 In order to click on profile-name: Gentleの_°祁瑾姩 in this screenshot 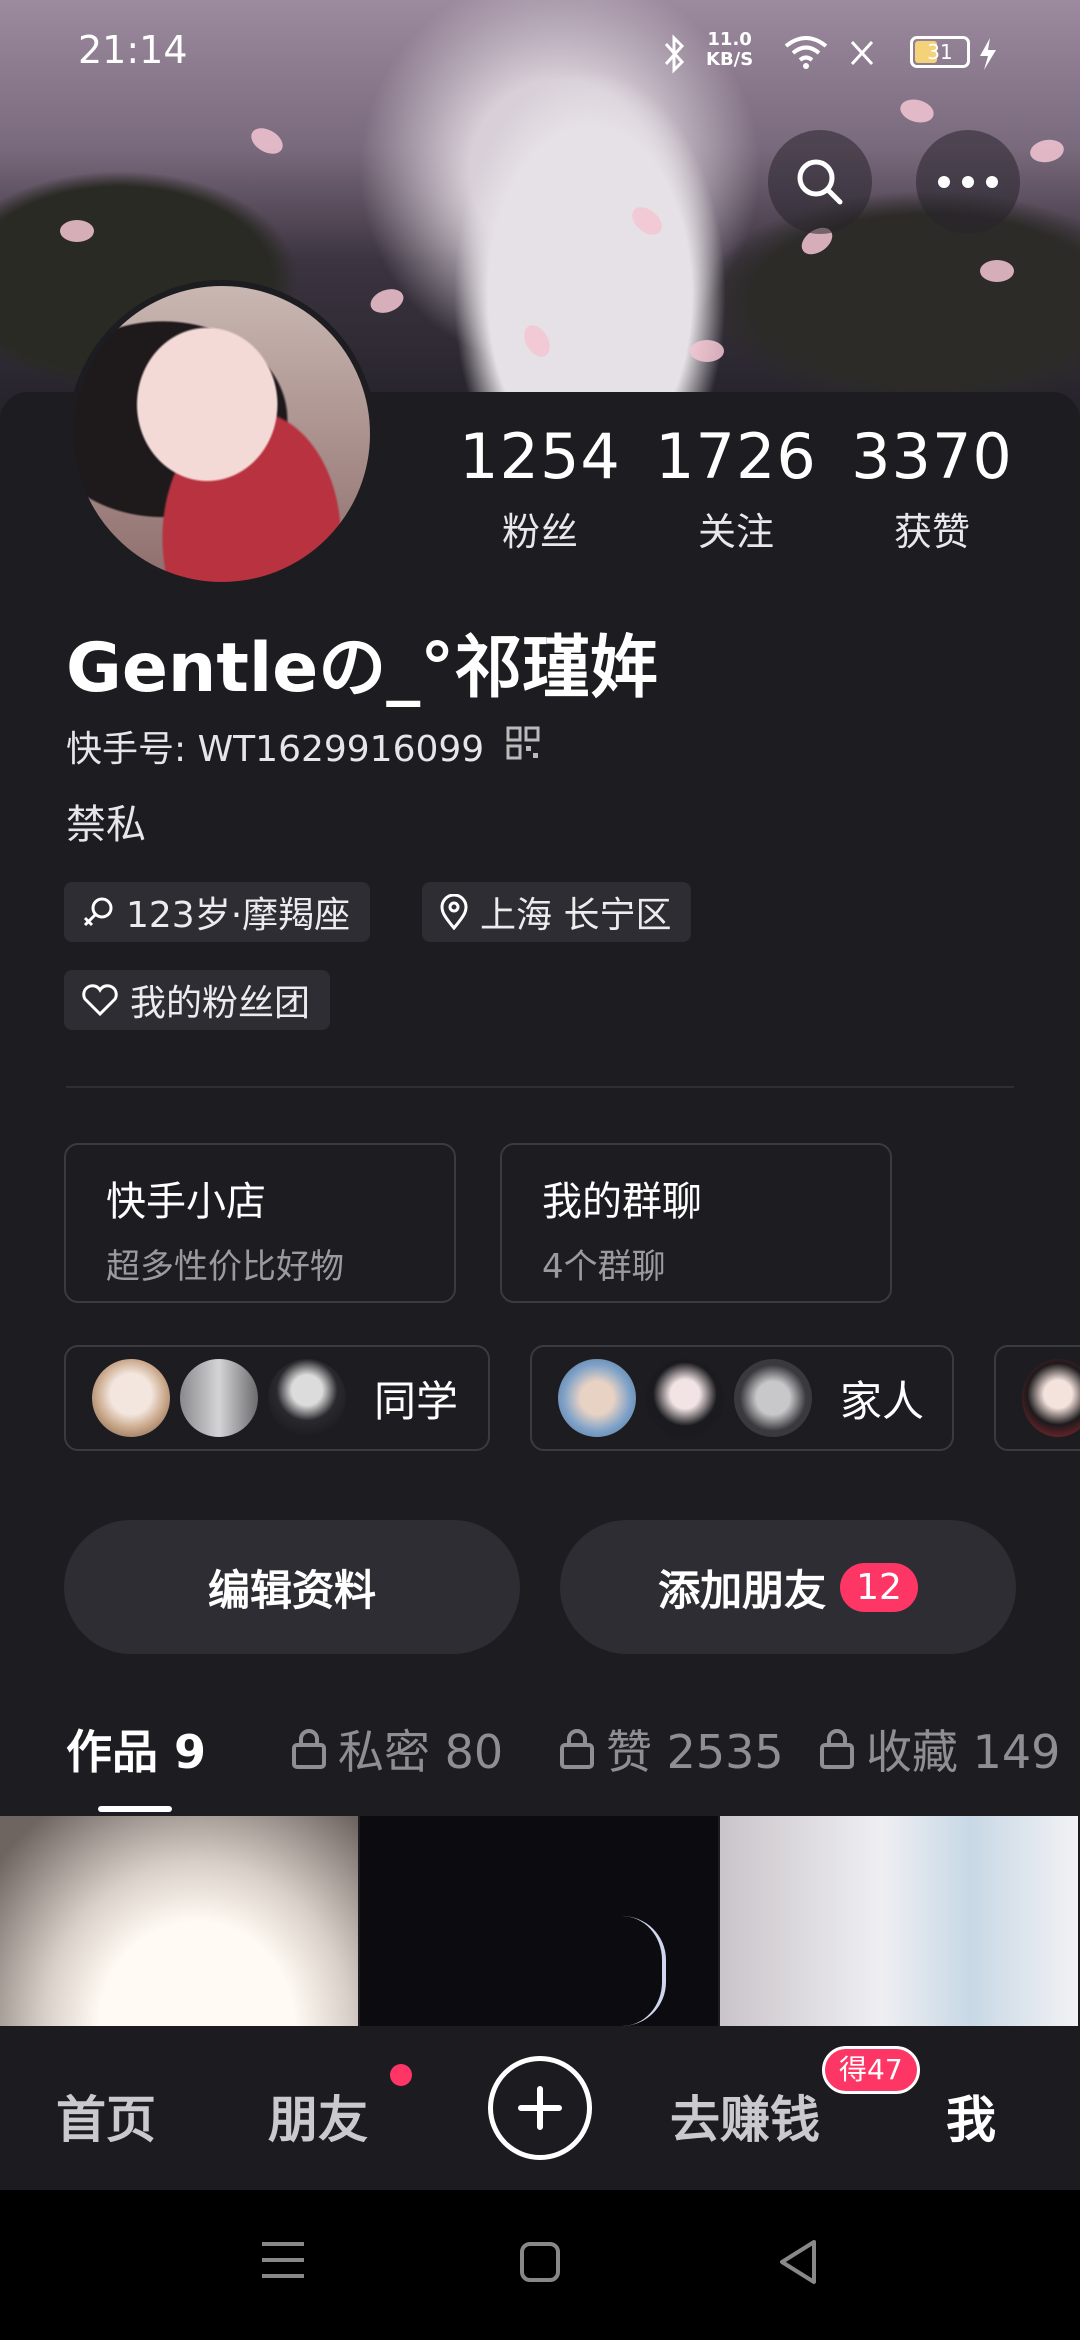, I will do `click(362, 668)`.